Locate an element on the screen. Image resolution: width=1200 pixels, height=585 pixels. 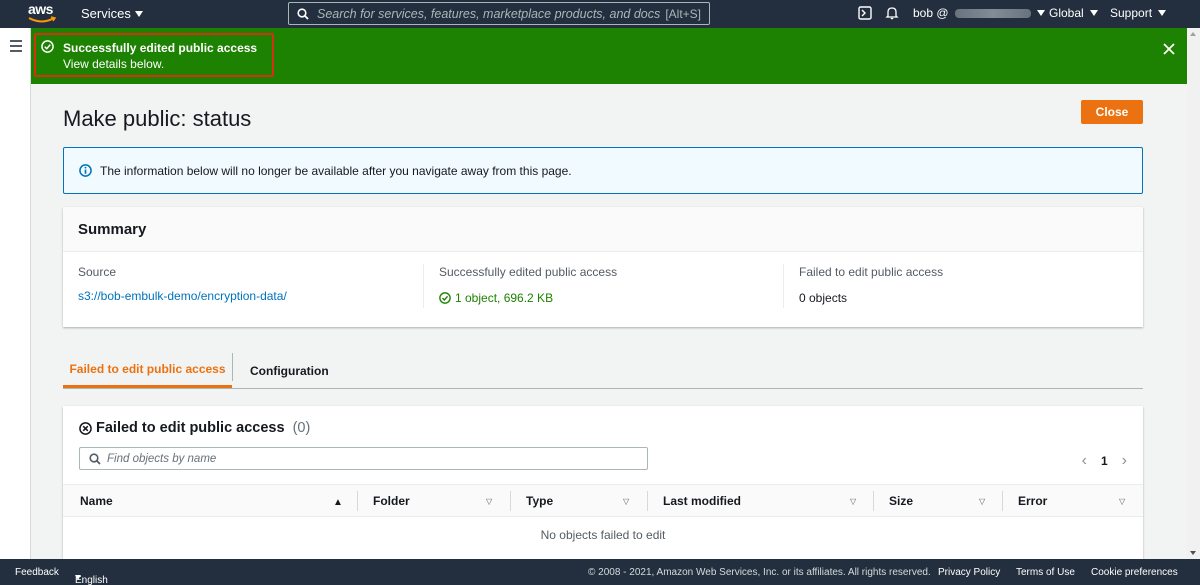
cloudshell-button is located at coordinates (865, 13).